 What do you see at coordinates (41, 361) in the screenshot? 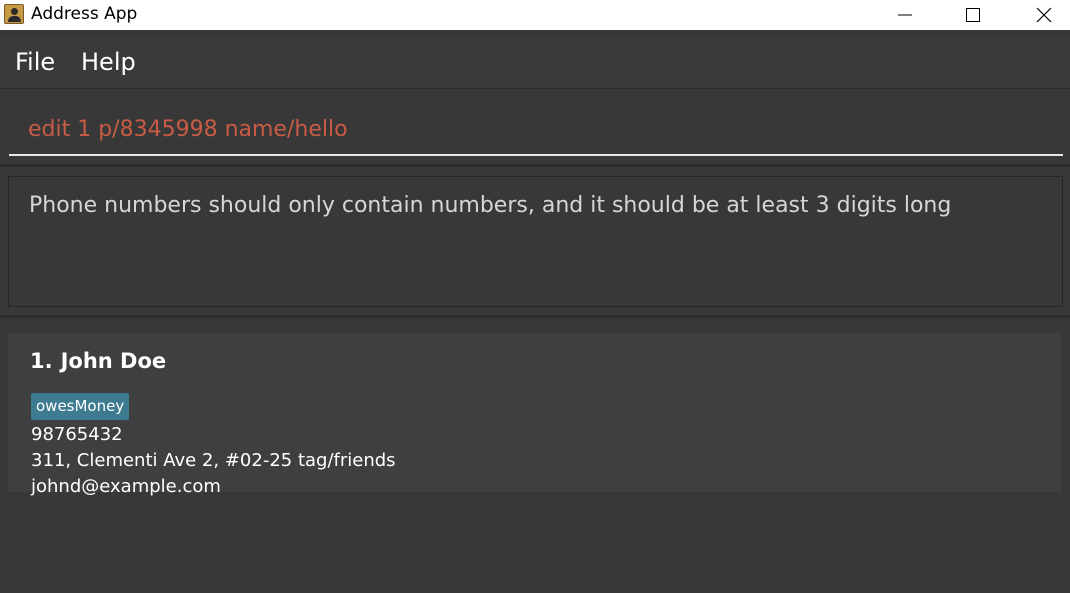
I see `person-index: 1.` at bounding box center [41, 361].